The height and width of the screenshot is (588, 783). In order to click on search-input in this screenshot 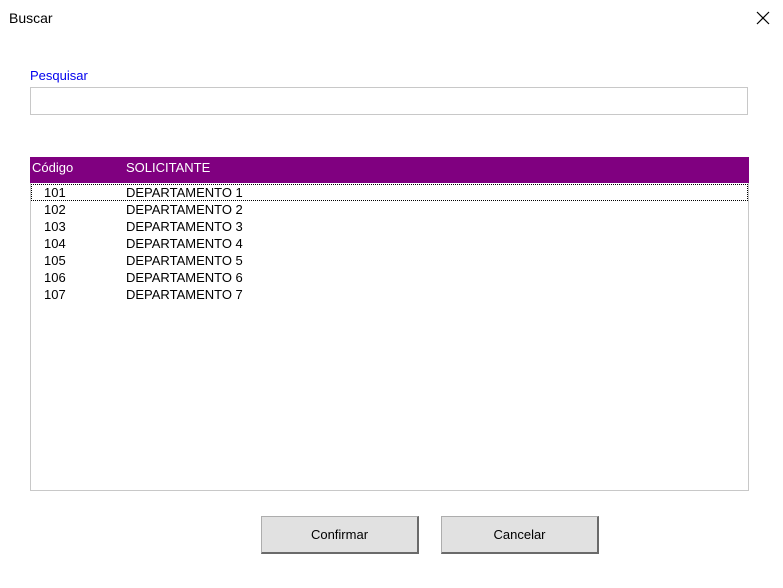, I will do `click(389, 101)`.